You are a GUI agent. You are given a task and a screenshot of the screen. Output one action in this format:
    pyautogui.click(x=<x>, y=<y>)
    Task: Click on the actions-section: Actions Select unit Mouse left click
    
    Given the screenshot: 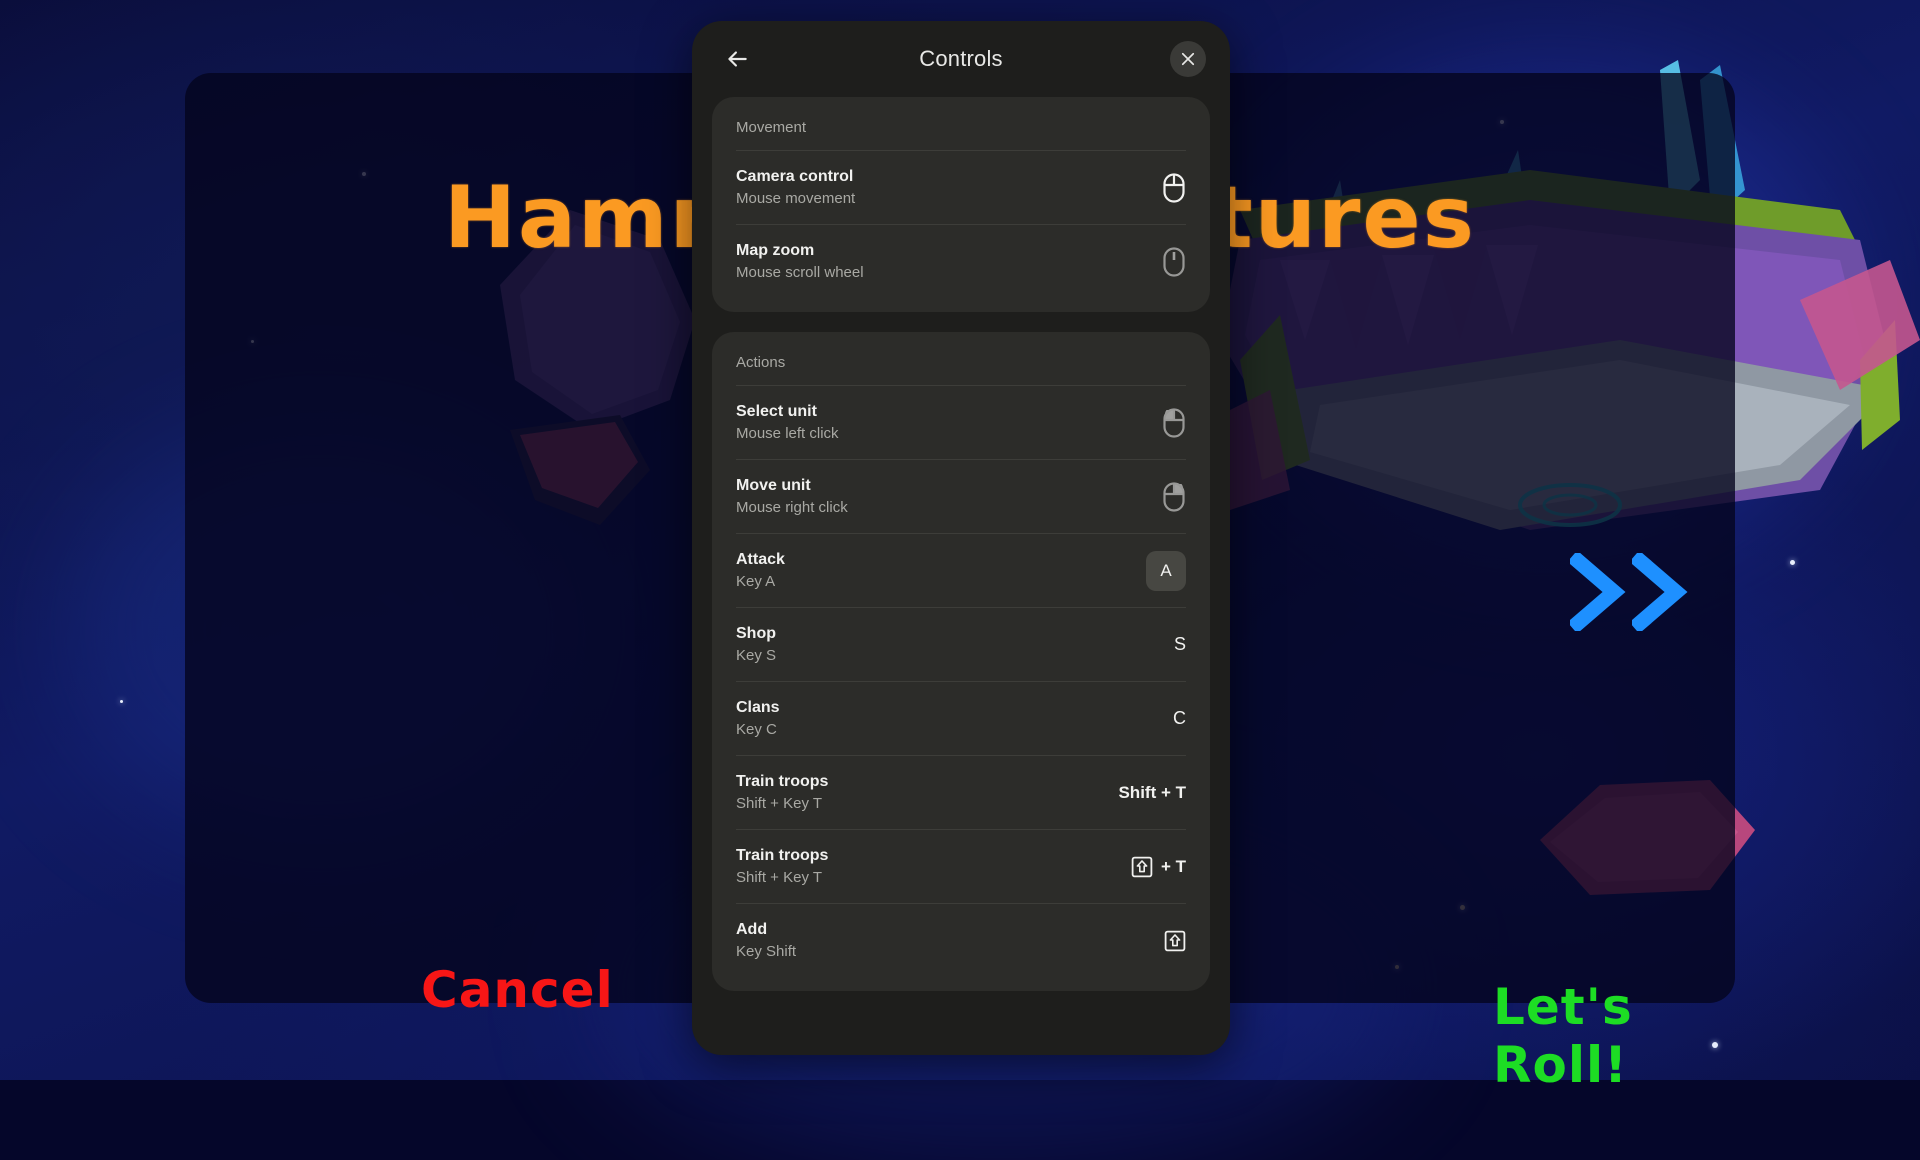 What is the action you would take?
    pyautogui.click(x=961, y=661)
    